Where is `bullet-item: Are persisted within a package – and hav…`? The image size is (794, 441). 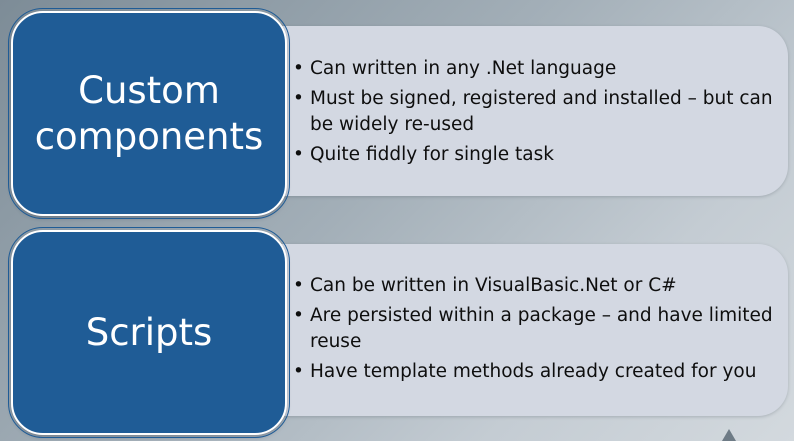 bullet-item: Are persisted within a package – and hav… is located at coordinates (533, 329).